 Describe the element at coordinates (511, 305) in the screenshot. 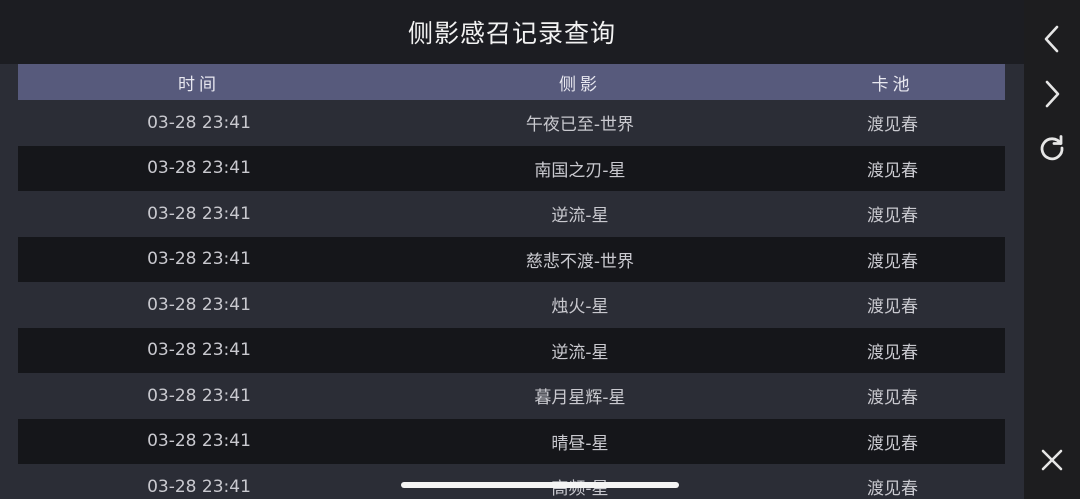

I see `table-row: 03-28 23:41 烛火-星 渡见春` at that location.